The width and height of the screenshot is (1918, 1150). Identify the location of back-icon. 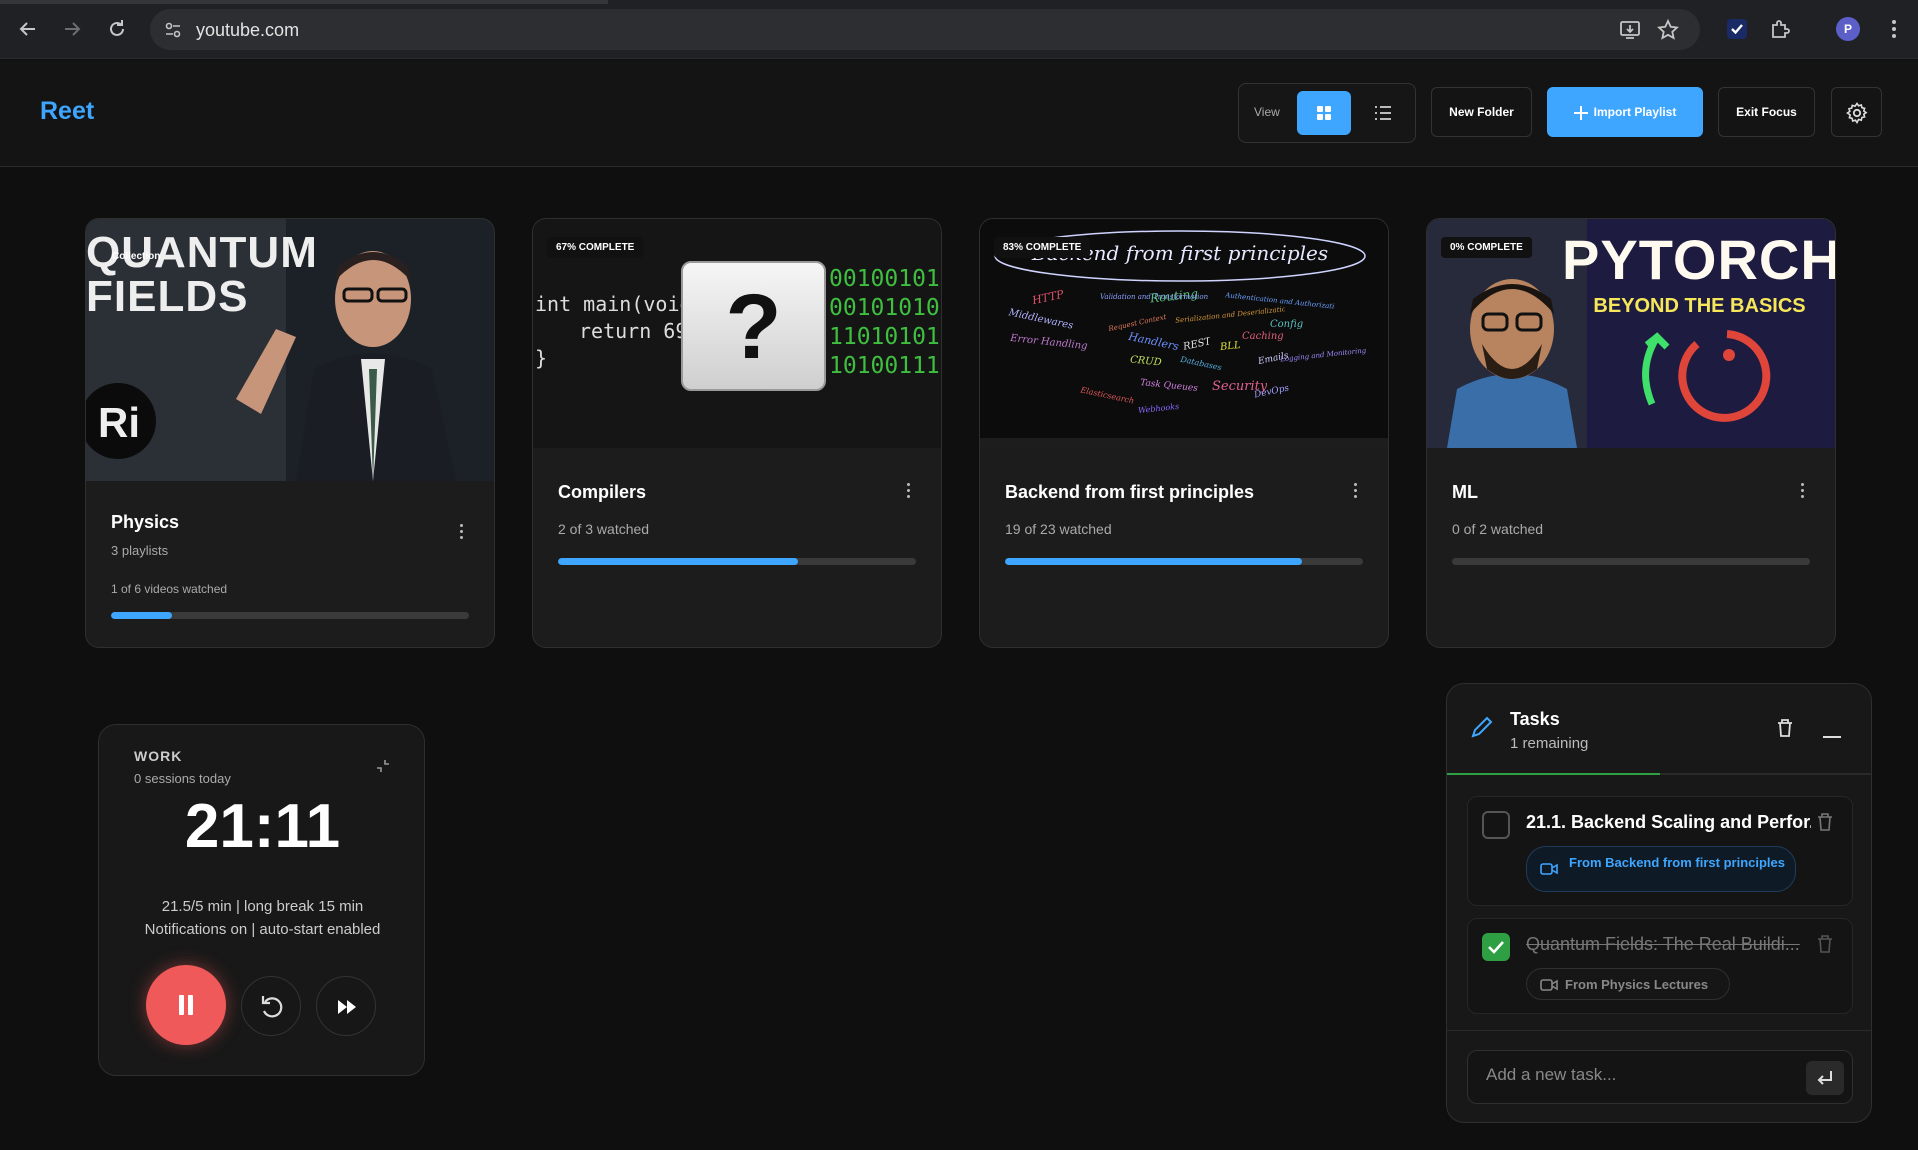
(28, 29).